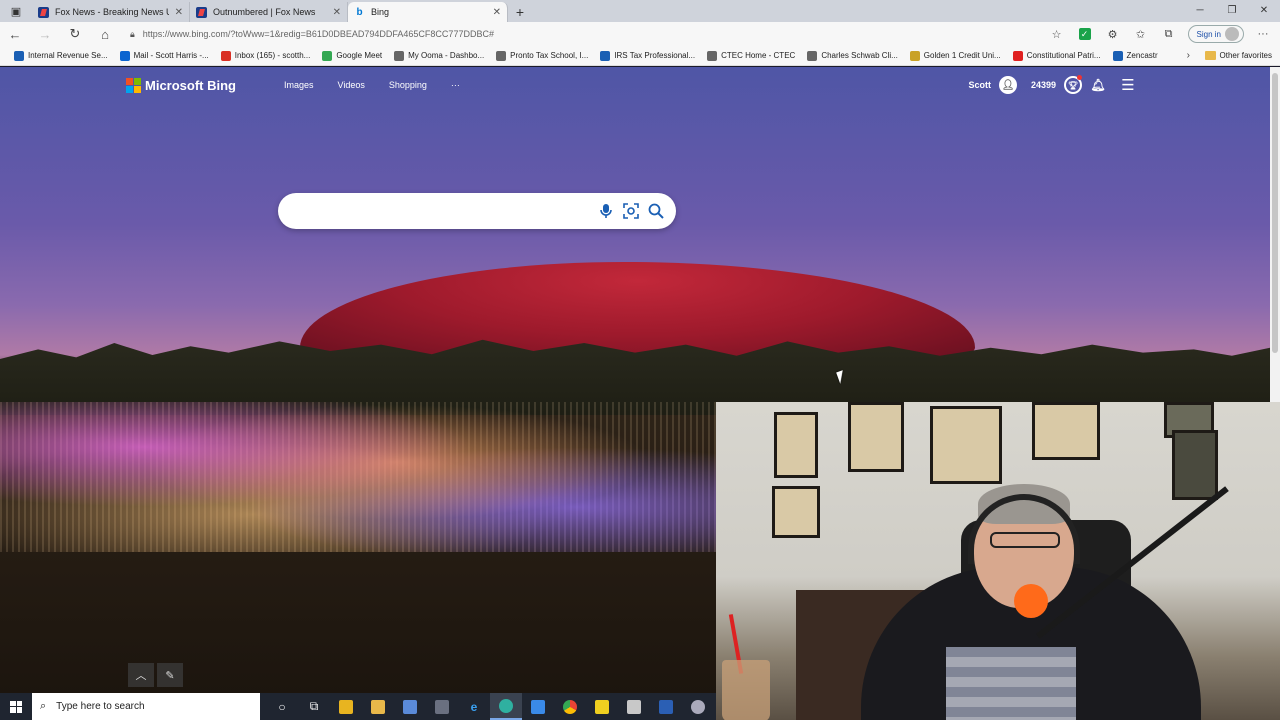 The height and width of the screenshot is (720, 1280). I want to click on extension-check-icon: ✓, so click(1085, 34).